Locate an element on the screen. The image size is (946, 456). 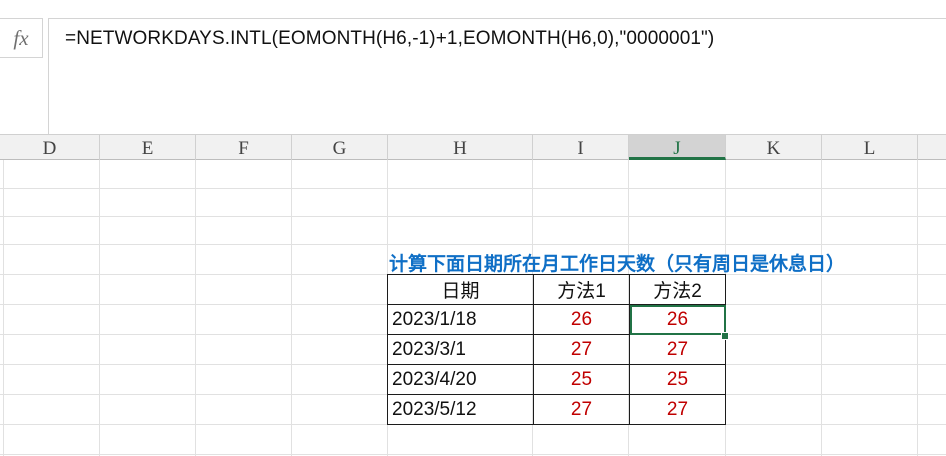
date-cell: 2023/5/12 is located at coordinates (460, 409).